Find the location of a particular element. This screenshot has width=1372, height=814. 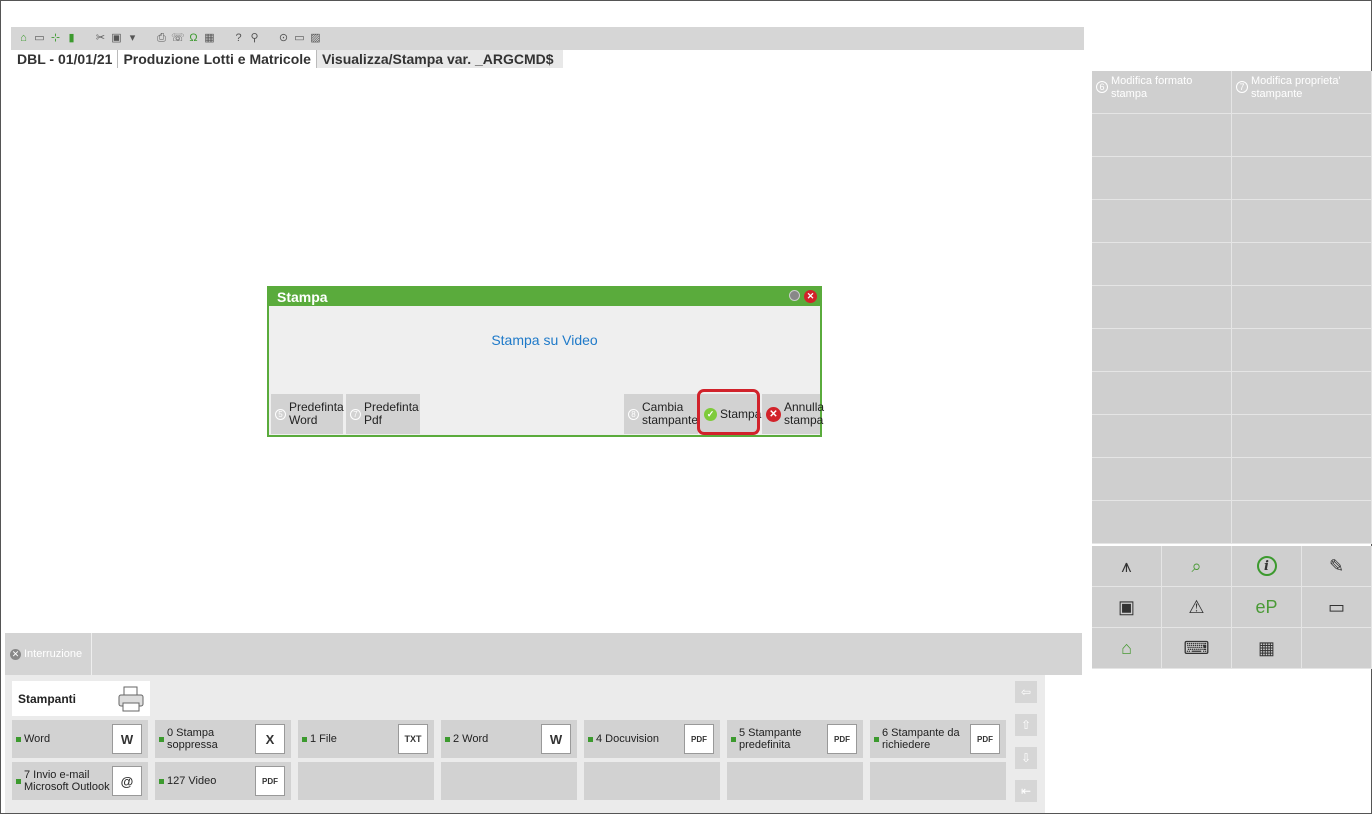

default-pdf-button: 7 Predefinta Pdf is located at coordinates (383, 414).